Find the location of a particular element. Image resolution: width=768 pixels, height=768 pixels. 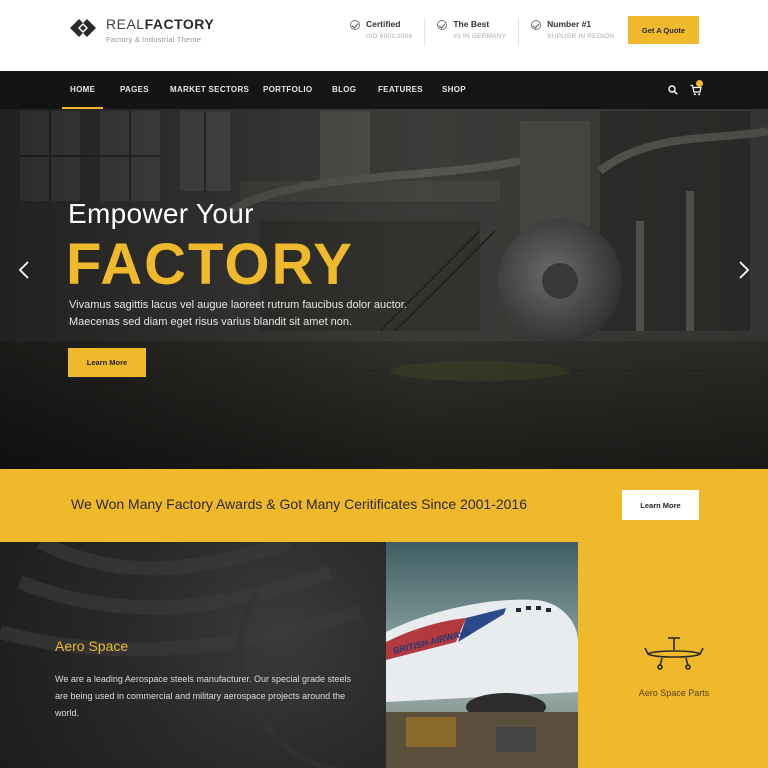

sector-card-label: Aero Space Parts is located at coordinates (674, 693).